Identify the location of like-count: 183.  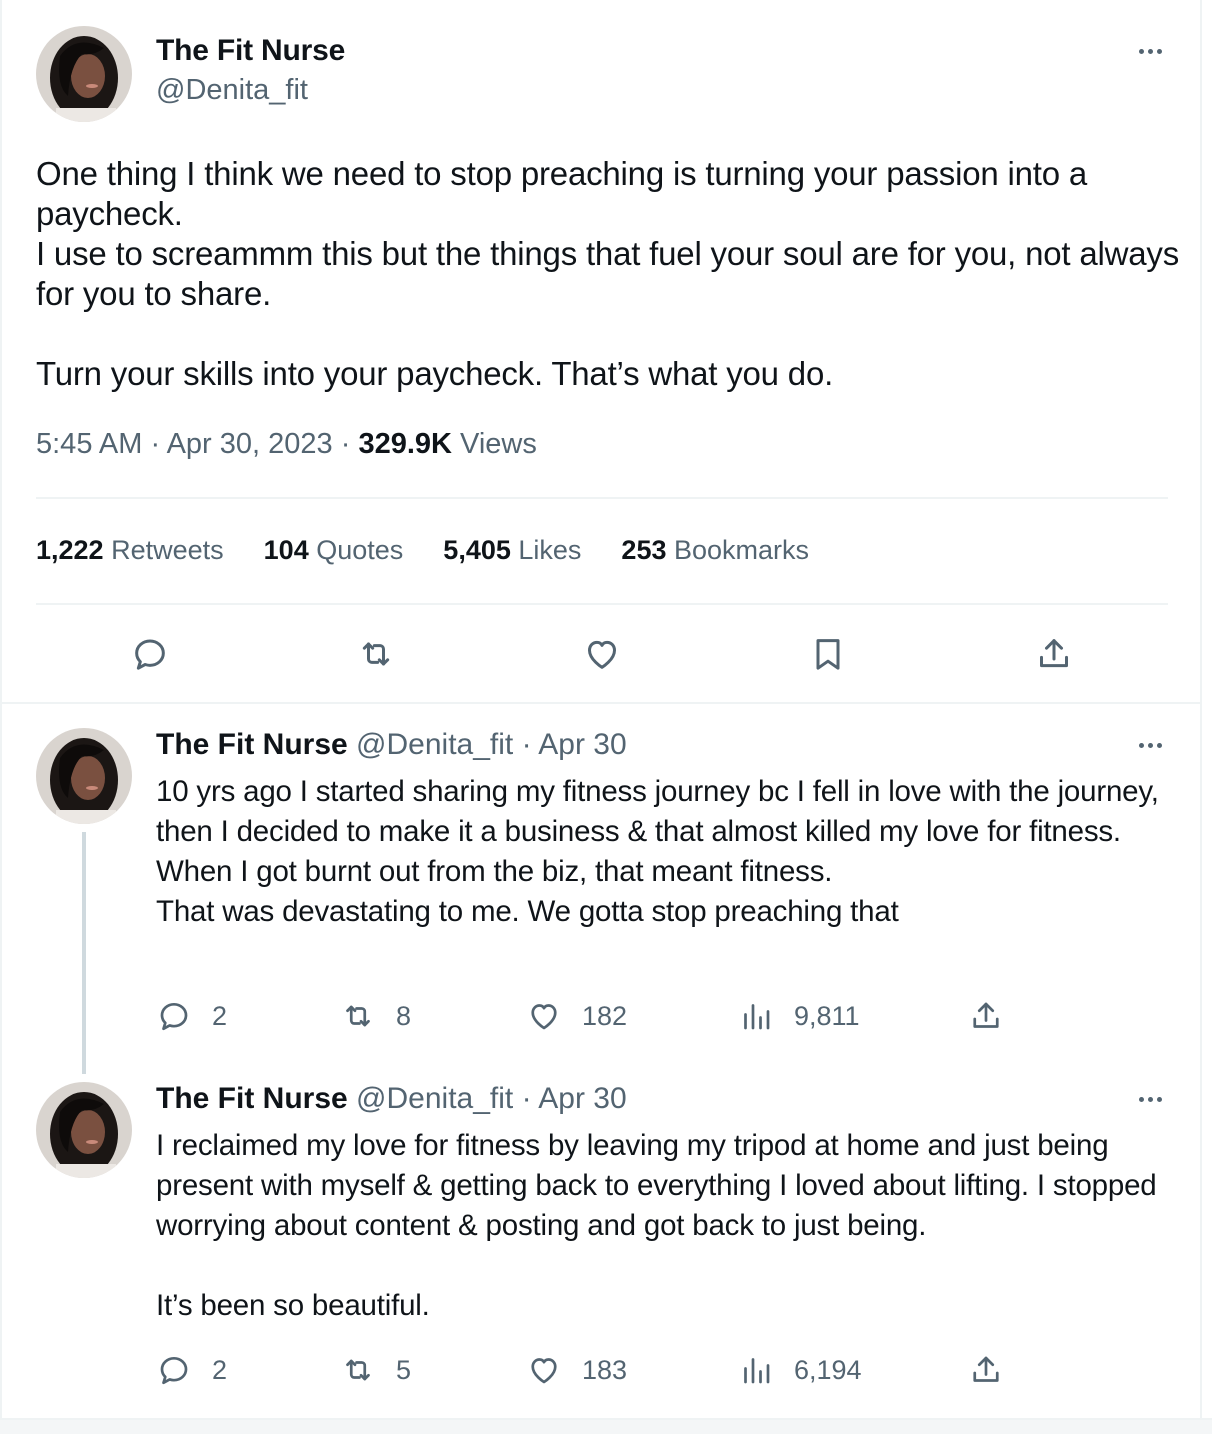
(576, 1370).